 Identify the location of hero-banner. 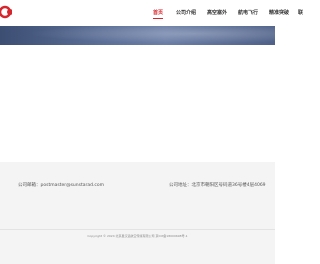
(137, 35).